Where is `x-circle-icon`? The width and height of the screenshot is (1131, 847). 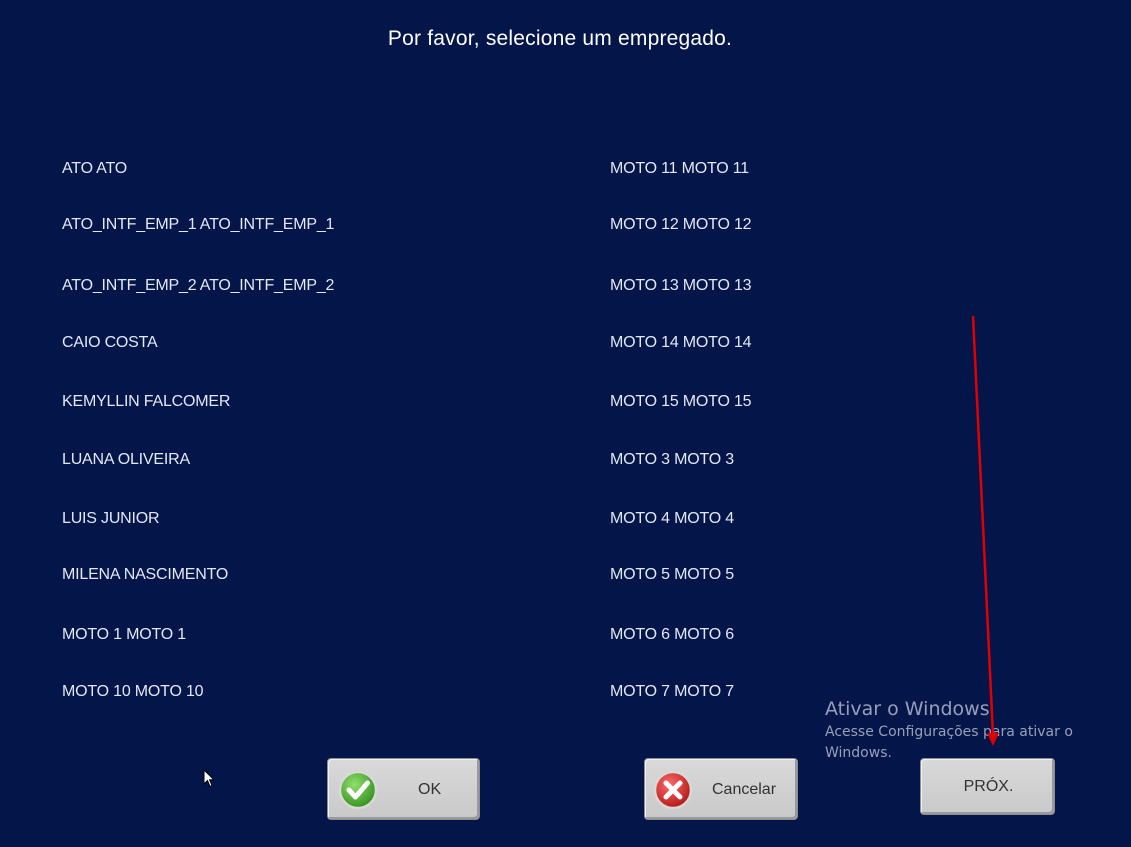
x-circle-icon is located at coordinates (673, 790).